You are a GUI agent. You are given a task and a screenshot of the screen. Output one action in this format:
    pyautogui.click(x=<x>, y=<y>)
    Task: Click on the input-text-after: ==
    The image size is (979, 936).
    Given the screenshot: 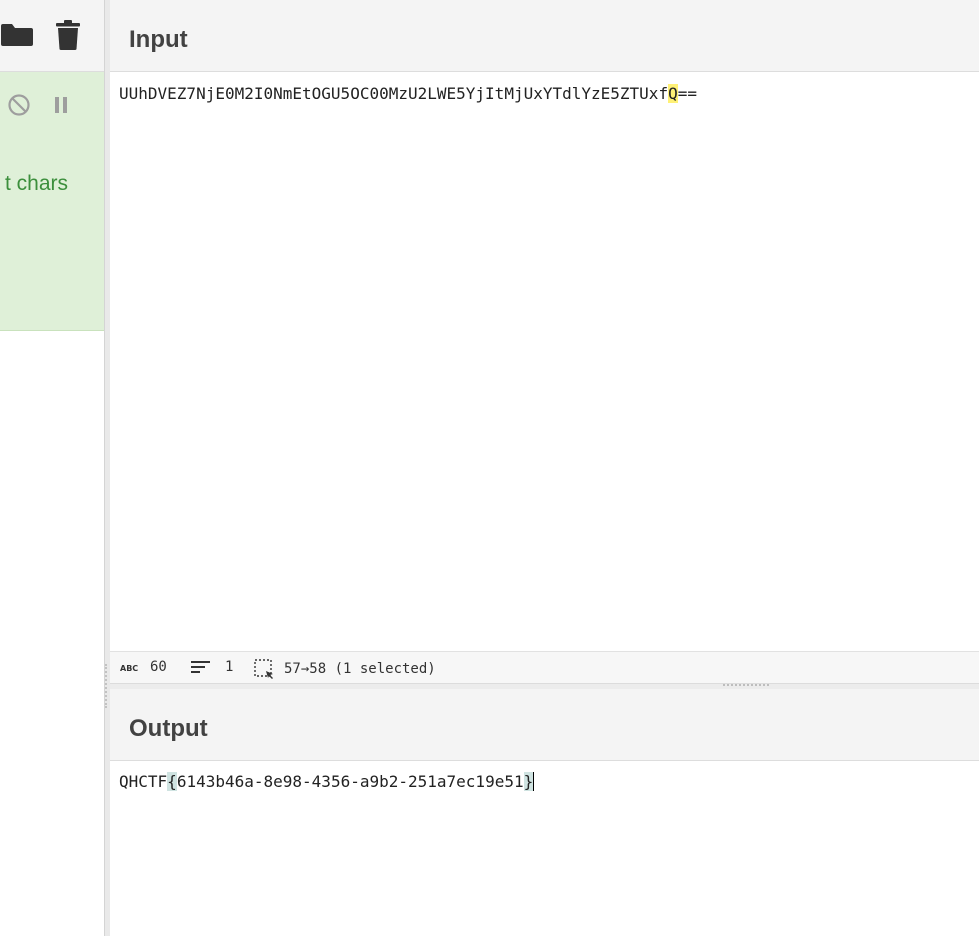 What is the action you would take?
    pyautogui.click(x=687, y=93)
    